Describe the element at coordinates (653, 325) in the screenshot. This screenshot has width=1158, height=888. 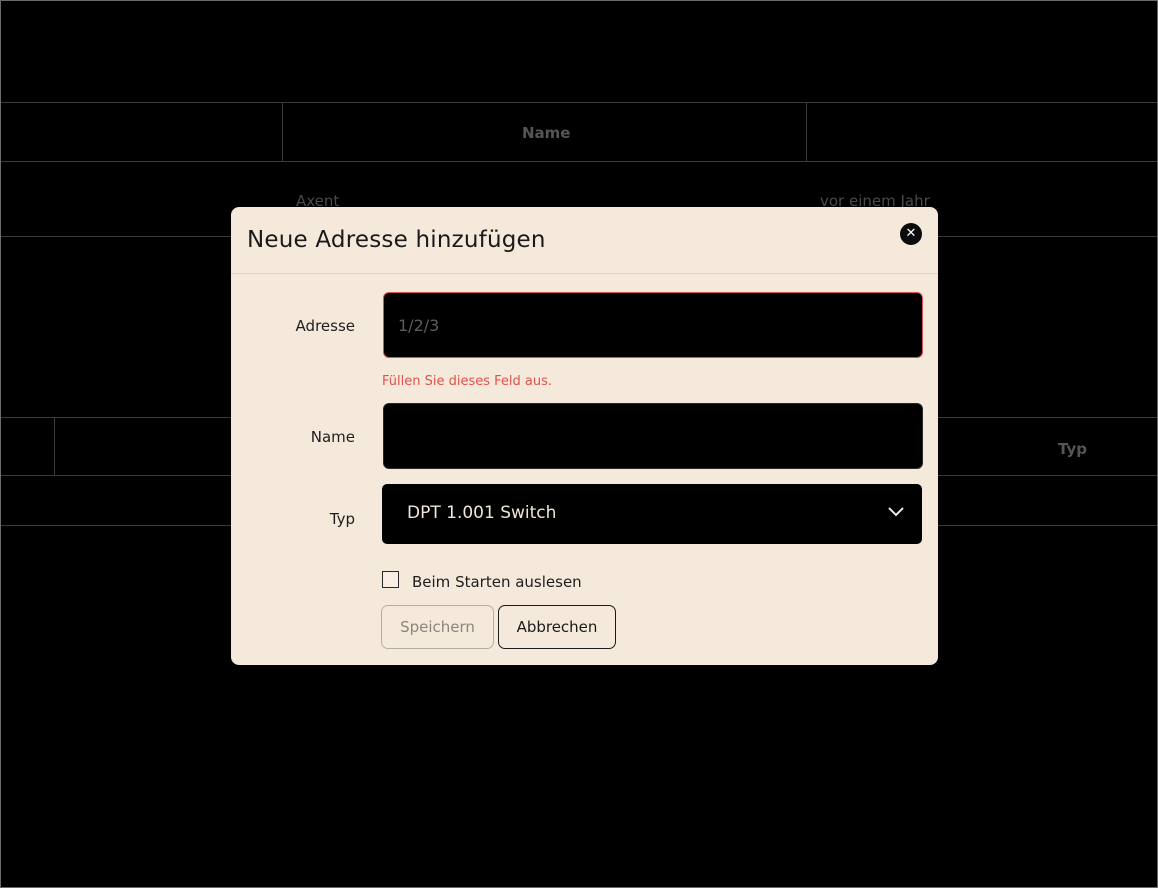
I see `address-input` at that location.